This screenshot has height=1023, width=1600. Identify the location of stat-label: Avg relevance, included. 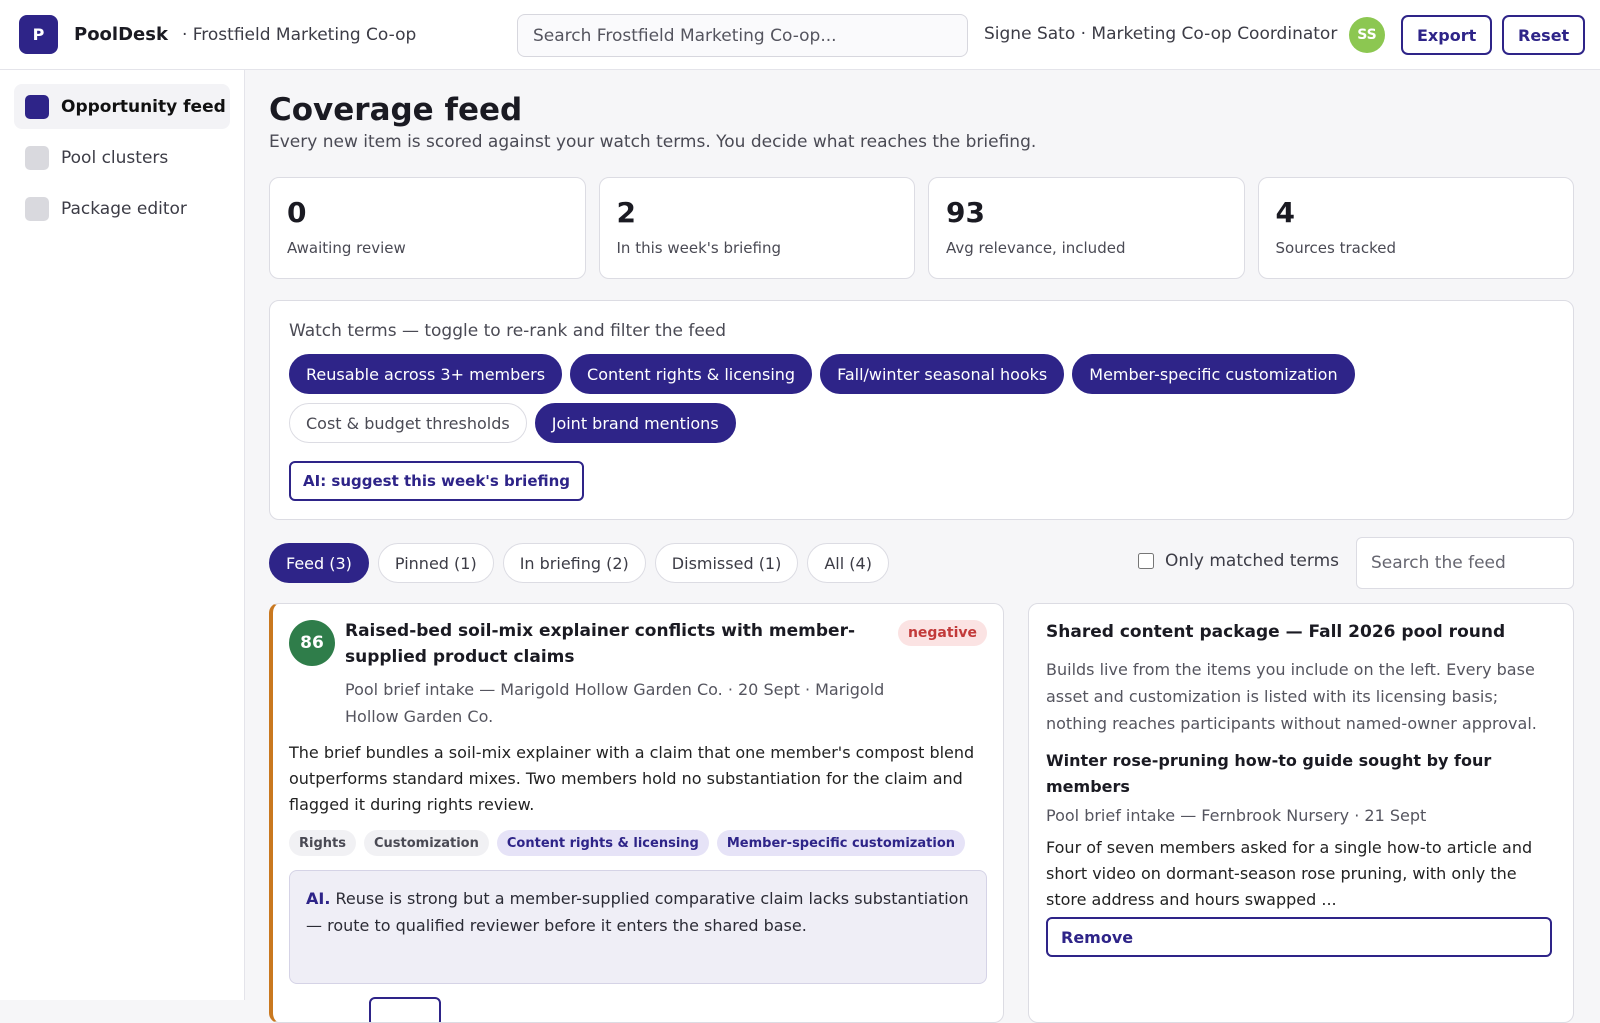
(1036, 248).